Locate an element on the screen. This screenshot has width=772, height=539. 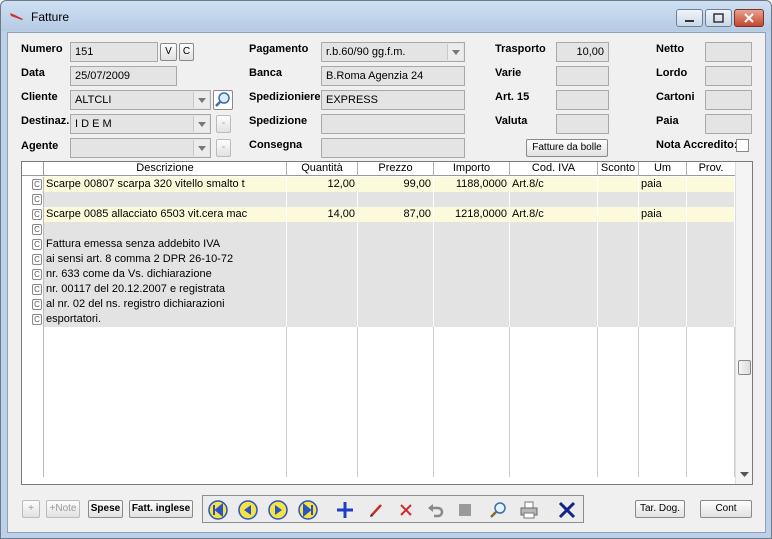
cell-descrizione: Scarpe 0085 allacciato 6503 vit.cera mac is located at coordinates (165, 214).